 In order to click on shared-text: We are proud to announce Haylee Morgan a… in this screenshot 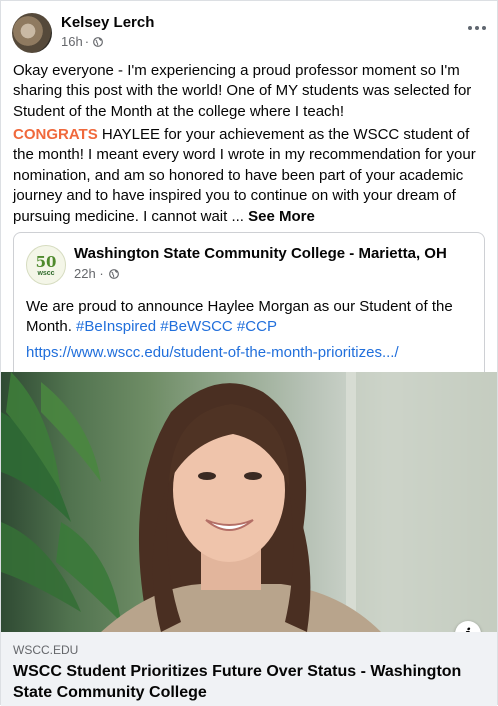, I will do `click(249, 317)`.